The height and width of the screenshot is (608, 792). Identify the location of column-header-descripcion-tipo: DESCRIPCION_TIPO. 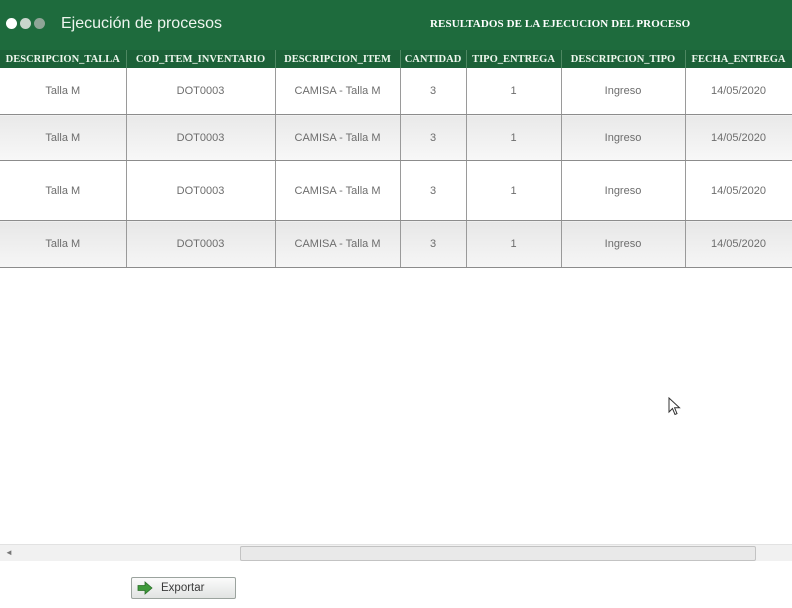
(623, 59).